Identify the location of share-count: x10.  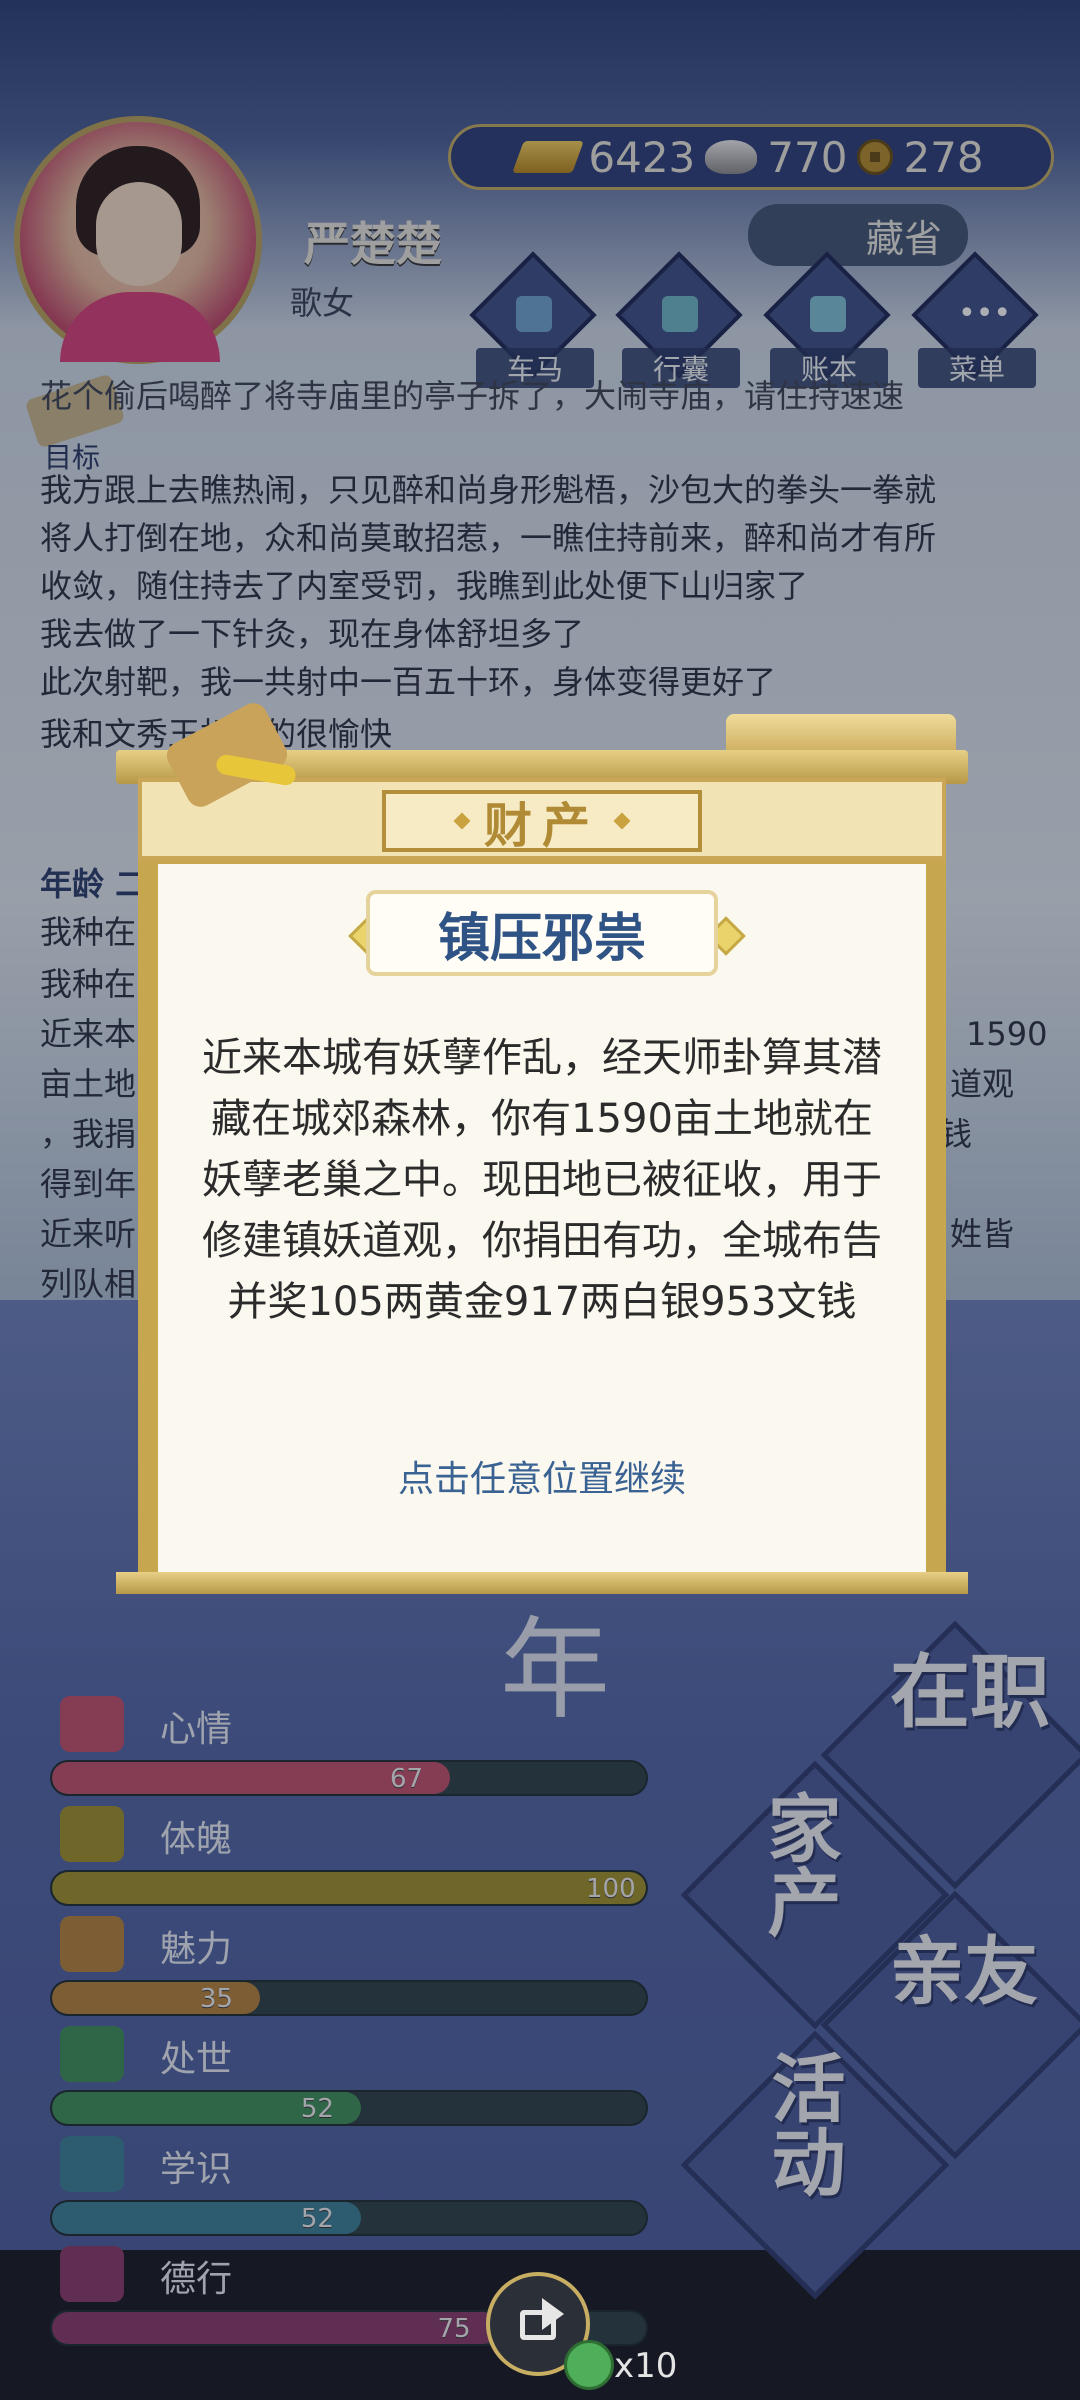
(646, 2366).